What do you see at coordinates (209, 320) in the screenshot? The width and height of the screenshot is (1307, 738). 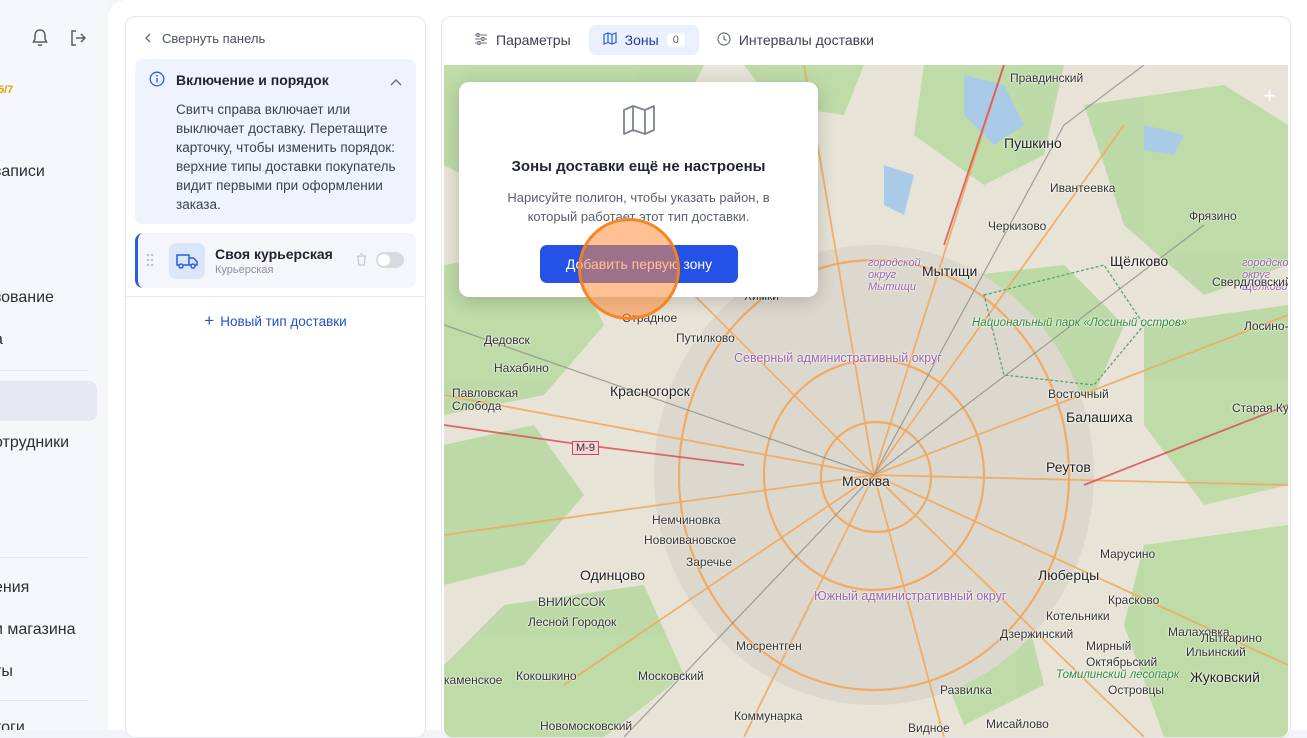 I see `plus-icon: +` at bounding box center [209, 320].